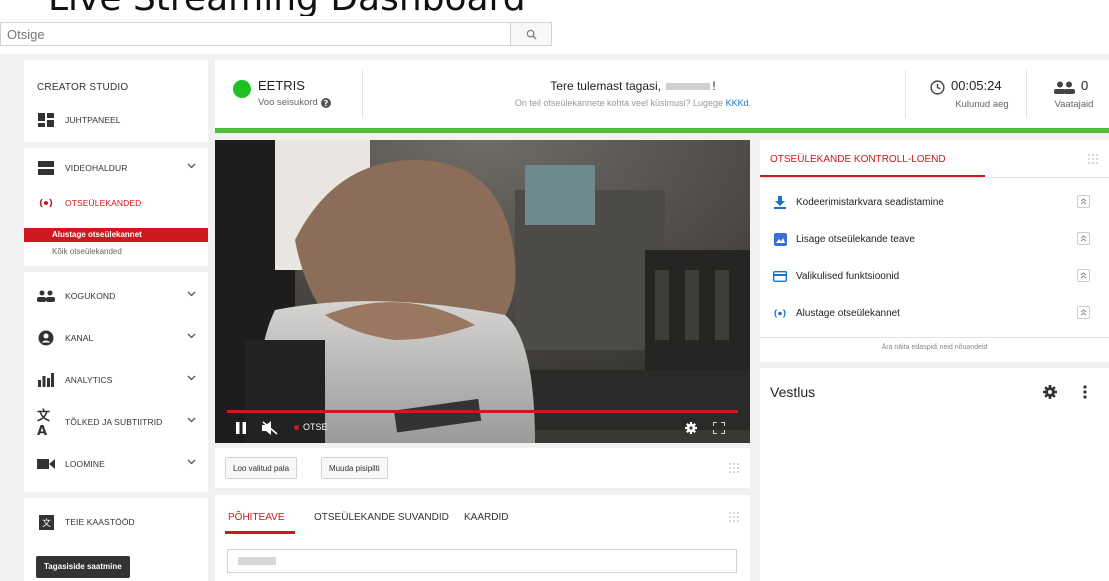 This screenshot has height=581, width=1109. Describe the element at coordinates (46, 338) in the screenshot. I see `channel-icon` at that location.